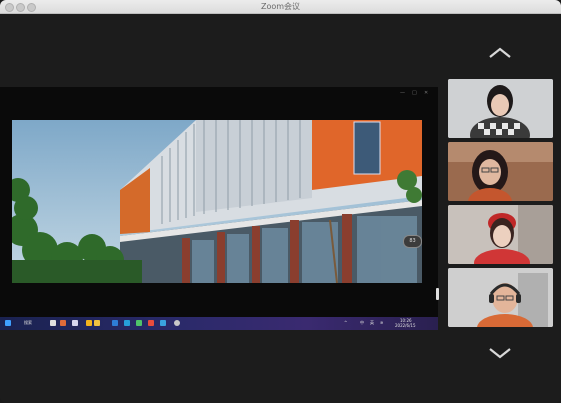 The width and height of the screenshot is (561, 403). I want to click on chat-icon, so click(75, 323).